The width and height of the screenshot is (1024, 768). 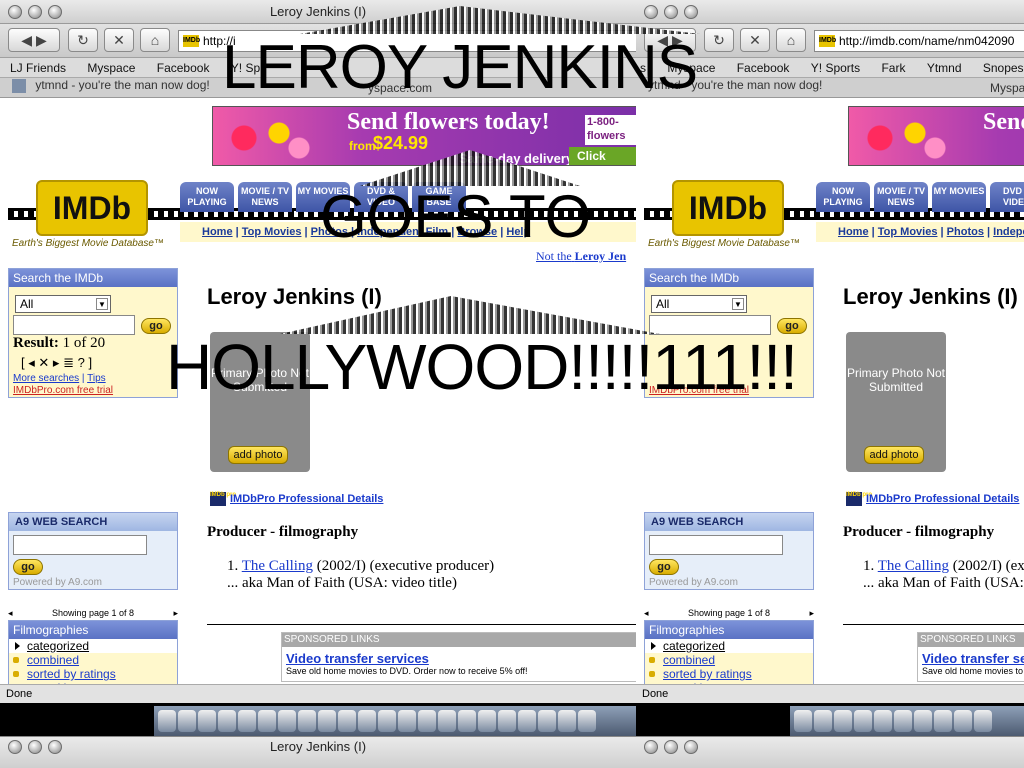 I want to click on tab-game-base: GAME BASE, so click(x=439, y=197).